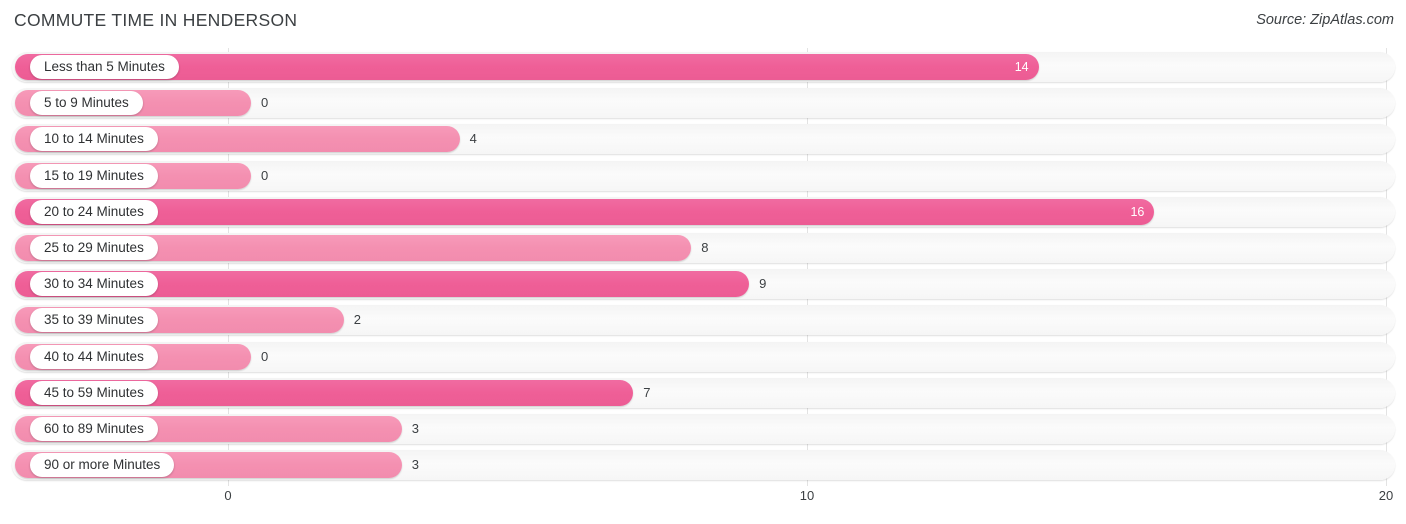  I want to click on bar-row: 4 10 to 14 Minutes, so click(703, 139).